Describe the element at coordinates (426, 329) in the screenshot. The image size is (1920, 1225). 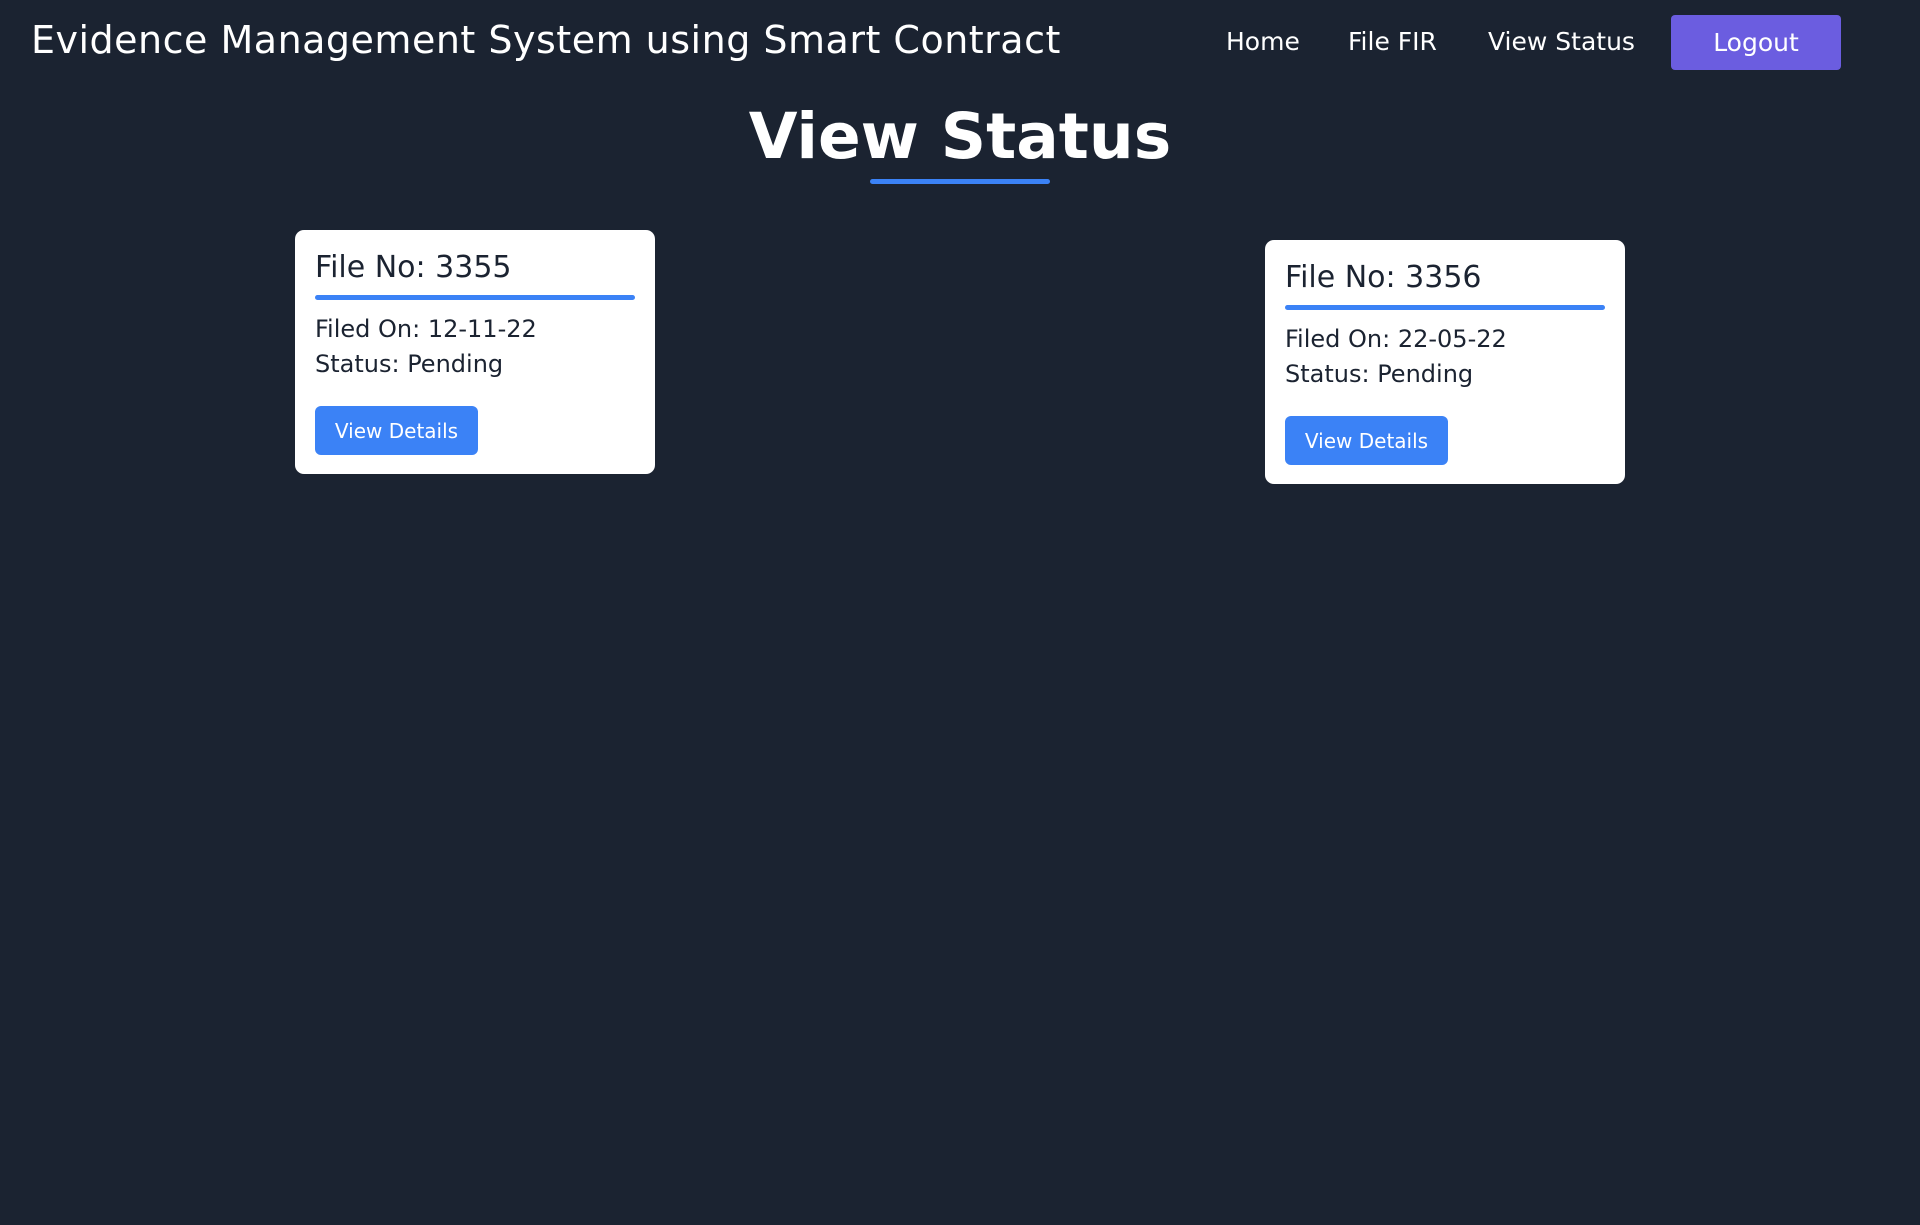
I see `filed-on-date: Filed On: 12-11-22` at that location.